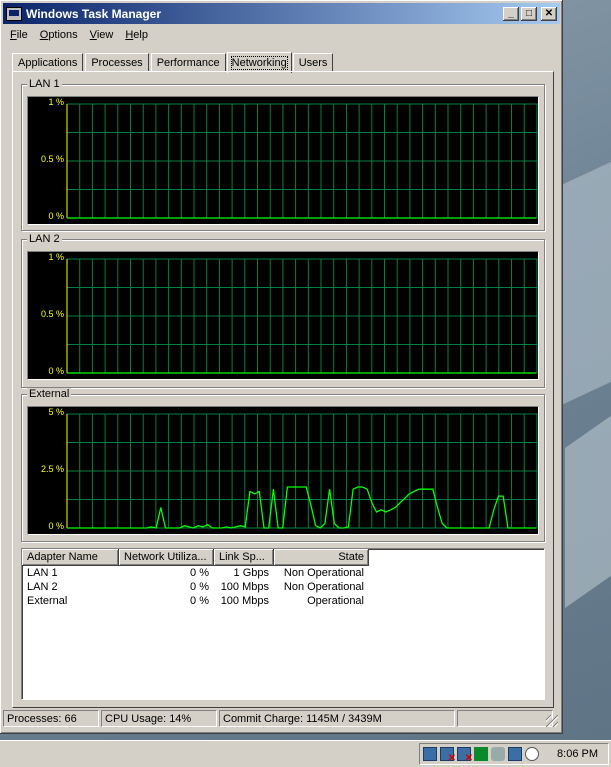 Image resolution: width=611 pixels, height=767 pixels. Describe the element at coordinates (63, 35) in the screenshot. I see `menu-options-rest: ptions` at that location.